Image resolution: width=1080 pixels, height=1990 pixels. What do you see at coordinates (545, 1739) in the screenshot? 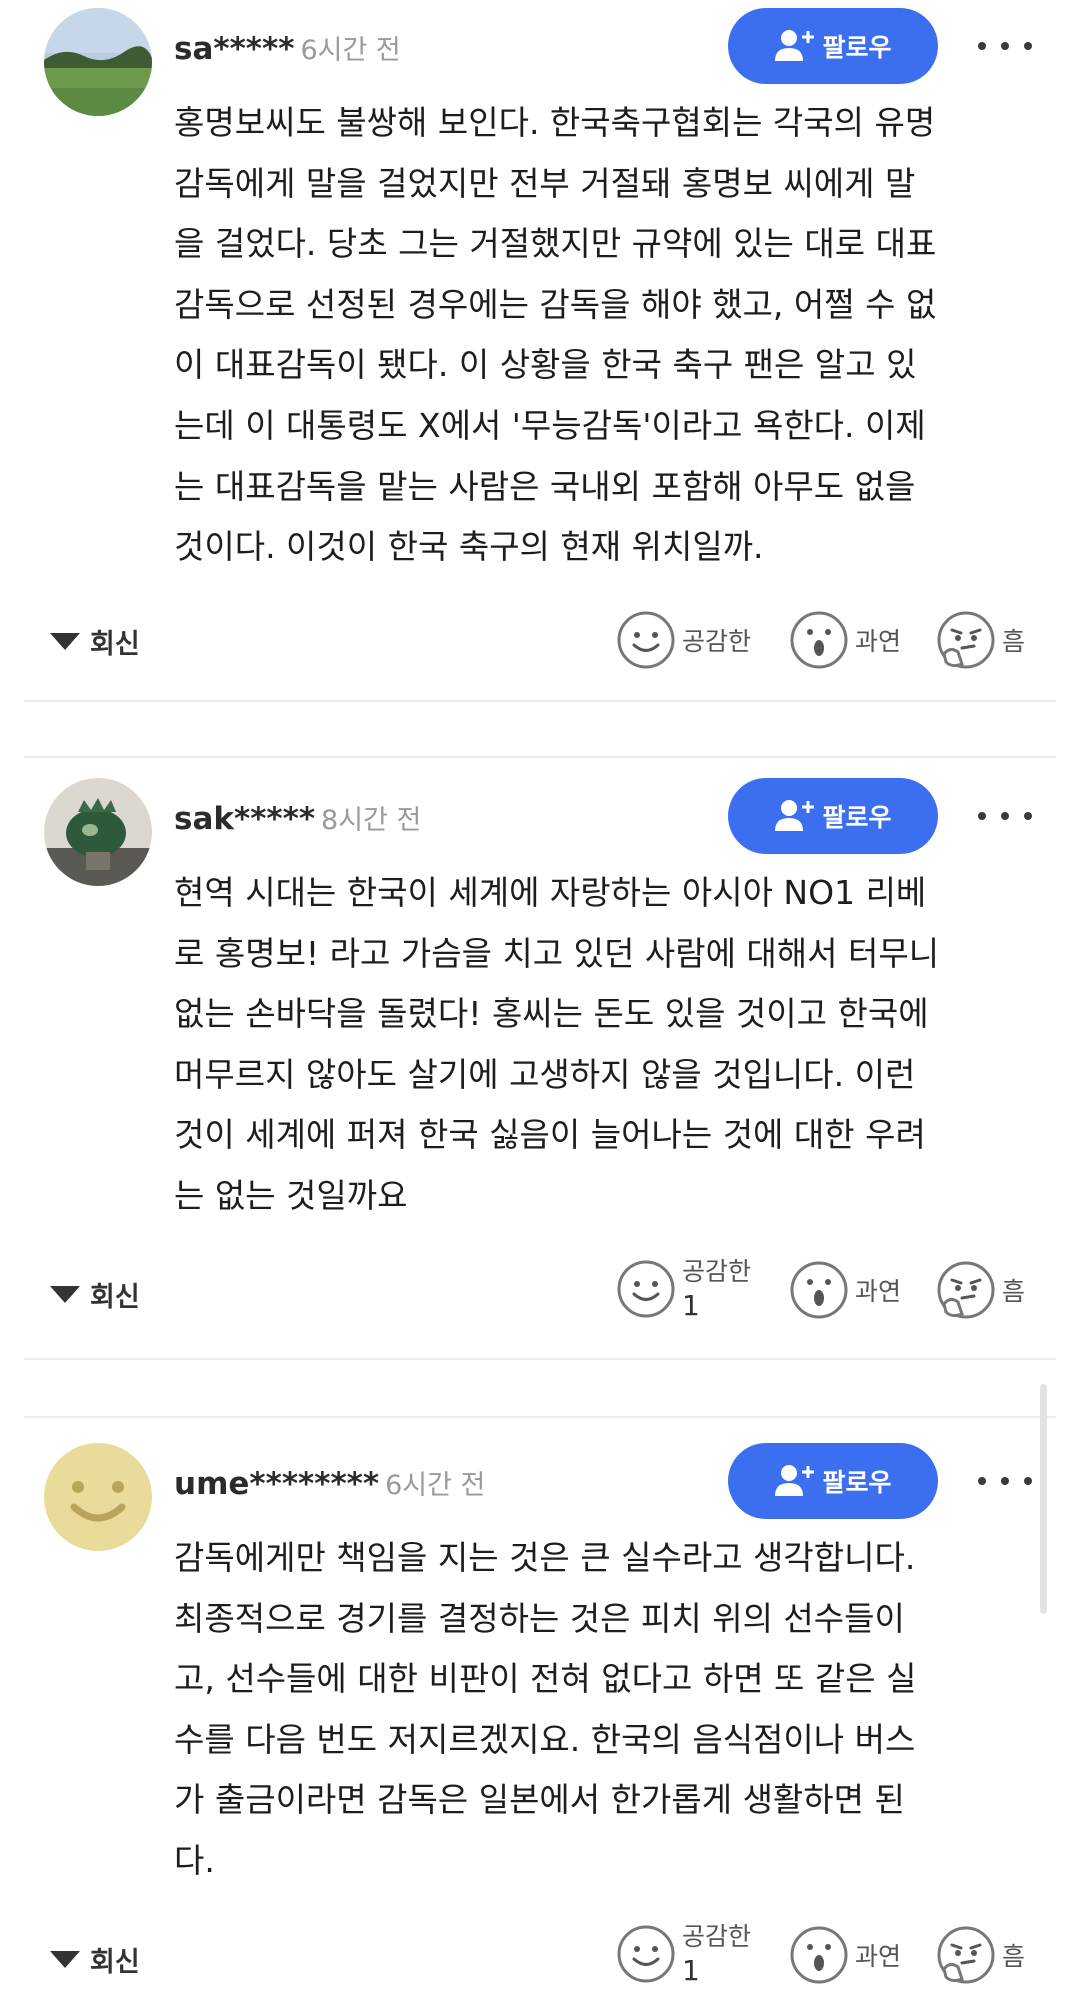
I see `comment-line: 수를 다음 번도 저지르겠지요. 한국의 음식점이나 버스` at bounding box center [545, 1739].